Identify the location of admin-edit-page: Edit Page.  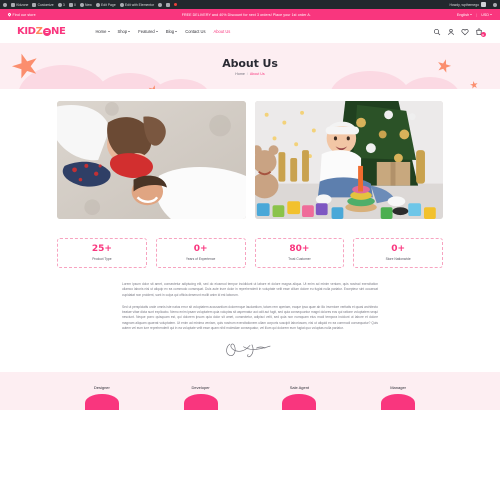
(105, 4).